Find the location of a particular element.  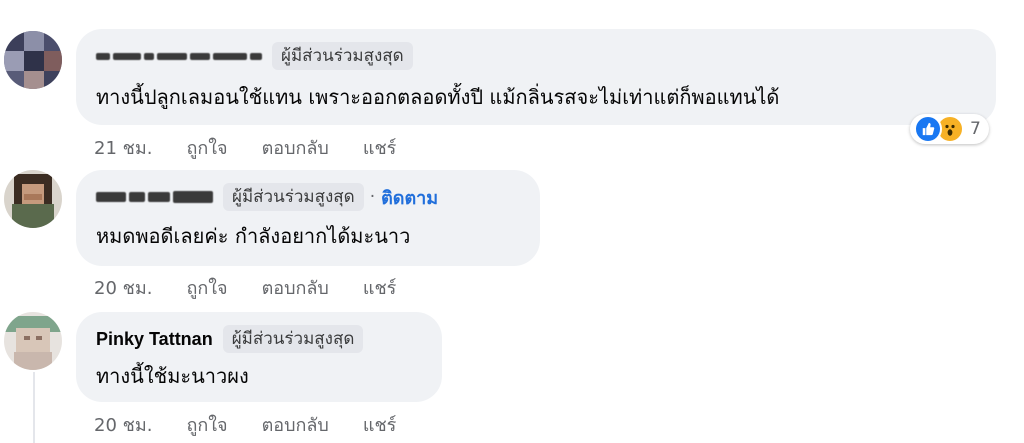

comment-text: ทางนี้ใช้มะนาวผง is located at coordinates (172, 376).